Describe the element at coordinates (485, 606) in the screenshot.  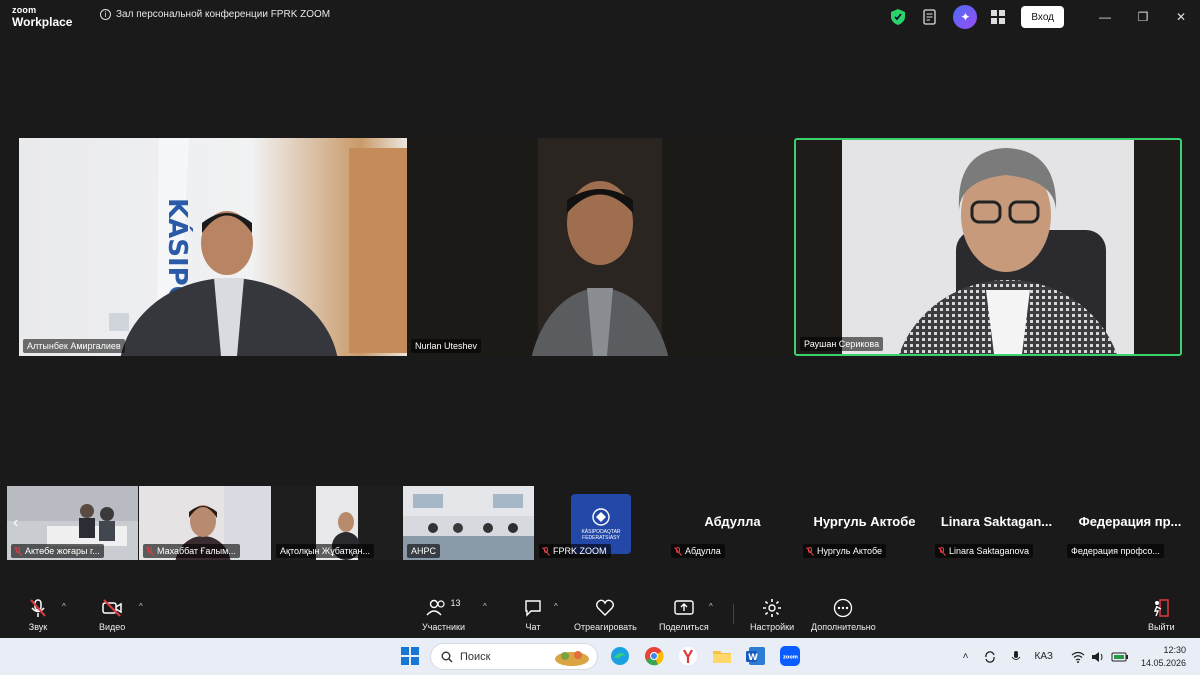
I see `participants-options-icon: ^` at that location.